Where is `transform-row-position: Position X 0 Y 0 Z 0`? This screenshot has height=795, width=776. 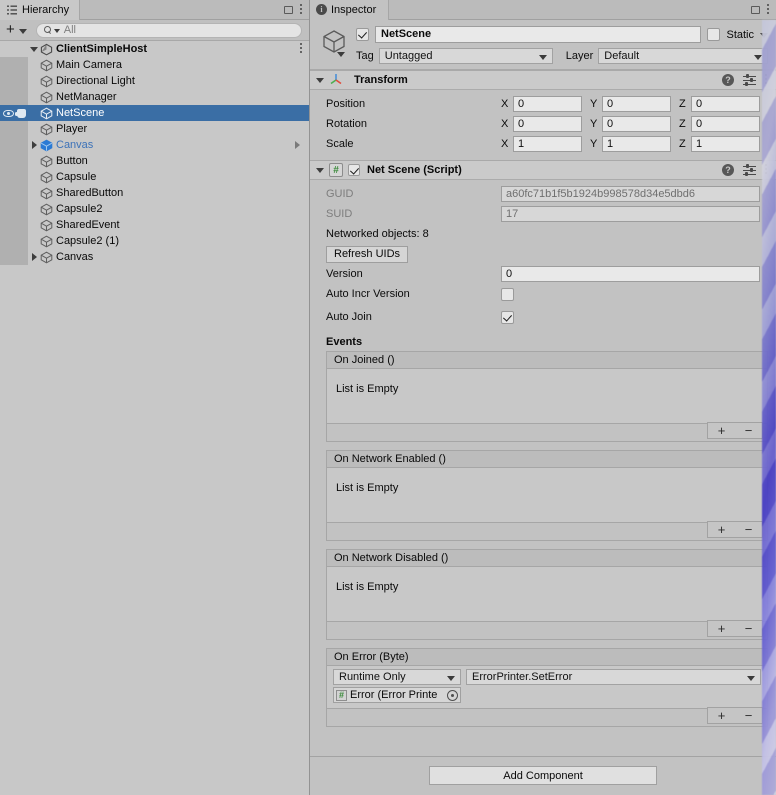
transform-row-position: Position X 0 Y 0 Z 0 is located at coordinates (547, 104).